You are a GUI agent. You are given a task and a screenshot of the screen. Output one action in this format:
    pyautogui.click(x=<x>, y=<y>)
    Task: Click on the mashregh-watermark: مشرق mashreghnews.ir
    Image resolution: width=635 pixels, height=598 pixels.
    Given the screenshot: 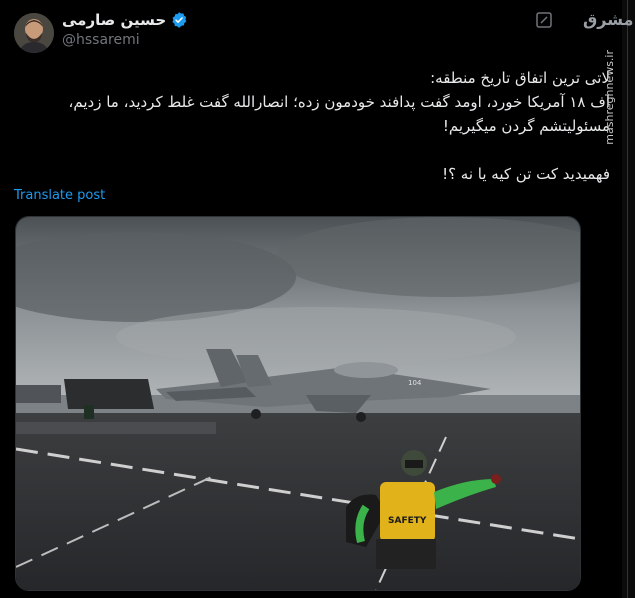 What is the action you would take?
    pyautogui.click(x=608, y=110)
    